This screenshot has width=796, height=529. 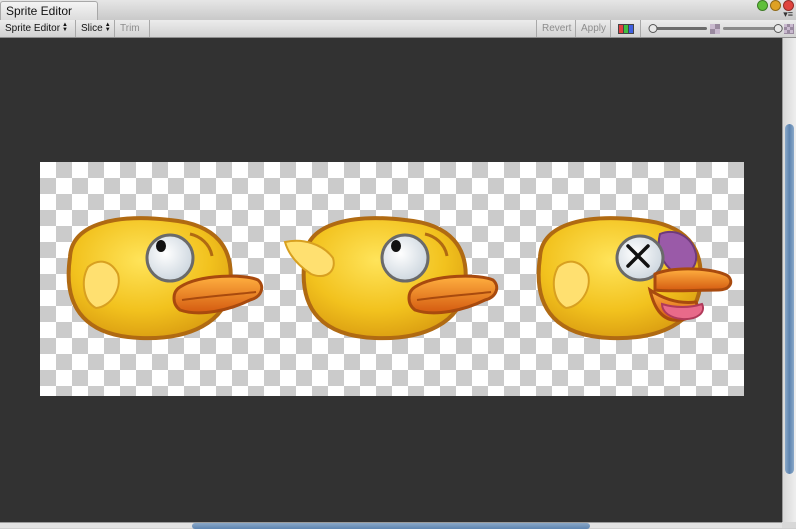 I want to click on revert-button: Revert, so click(x=556, y=28).